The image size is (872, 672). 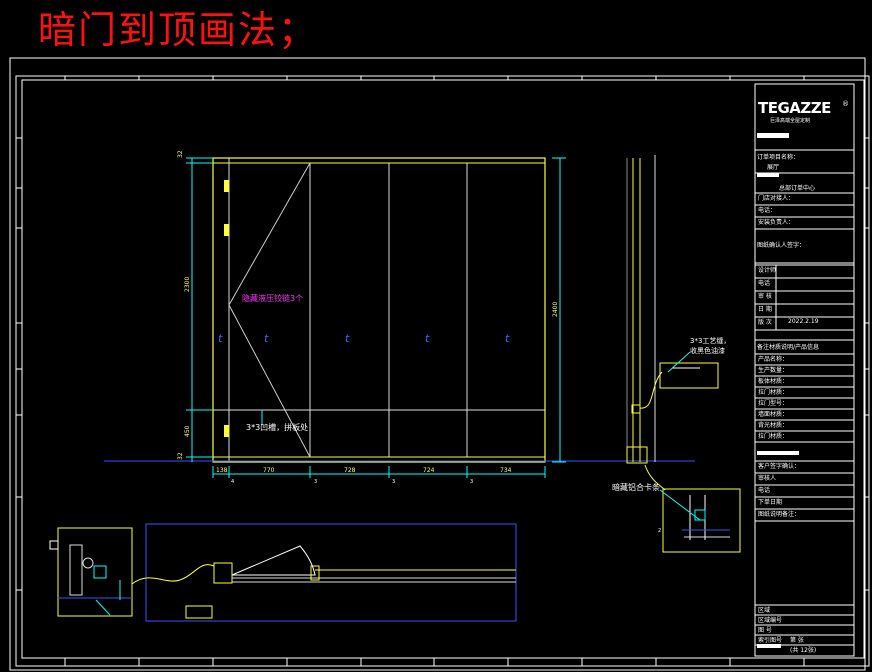 I want to click on dim-bottom-4: 724, so click(x=429, y=470).